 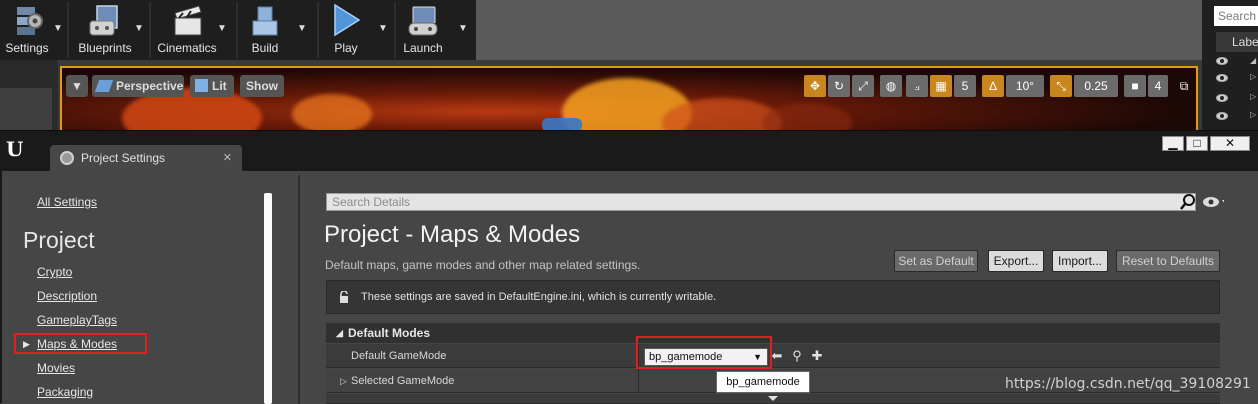 I want to click on tab-title: Project Settings, so click(x=123, y=158).